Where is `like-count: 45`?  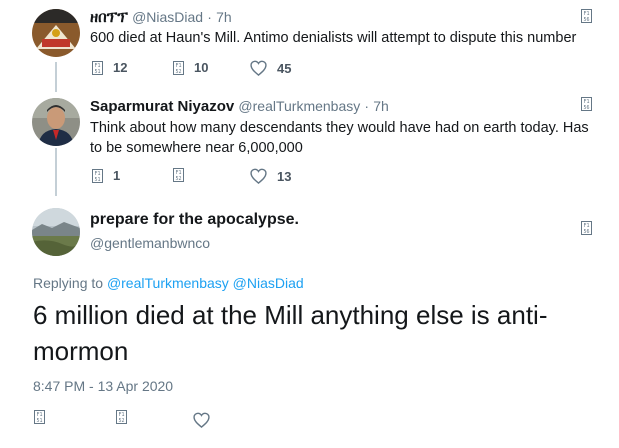
like-count: 45 is located at coordinates (284, 68).